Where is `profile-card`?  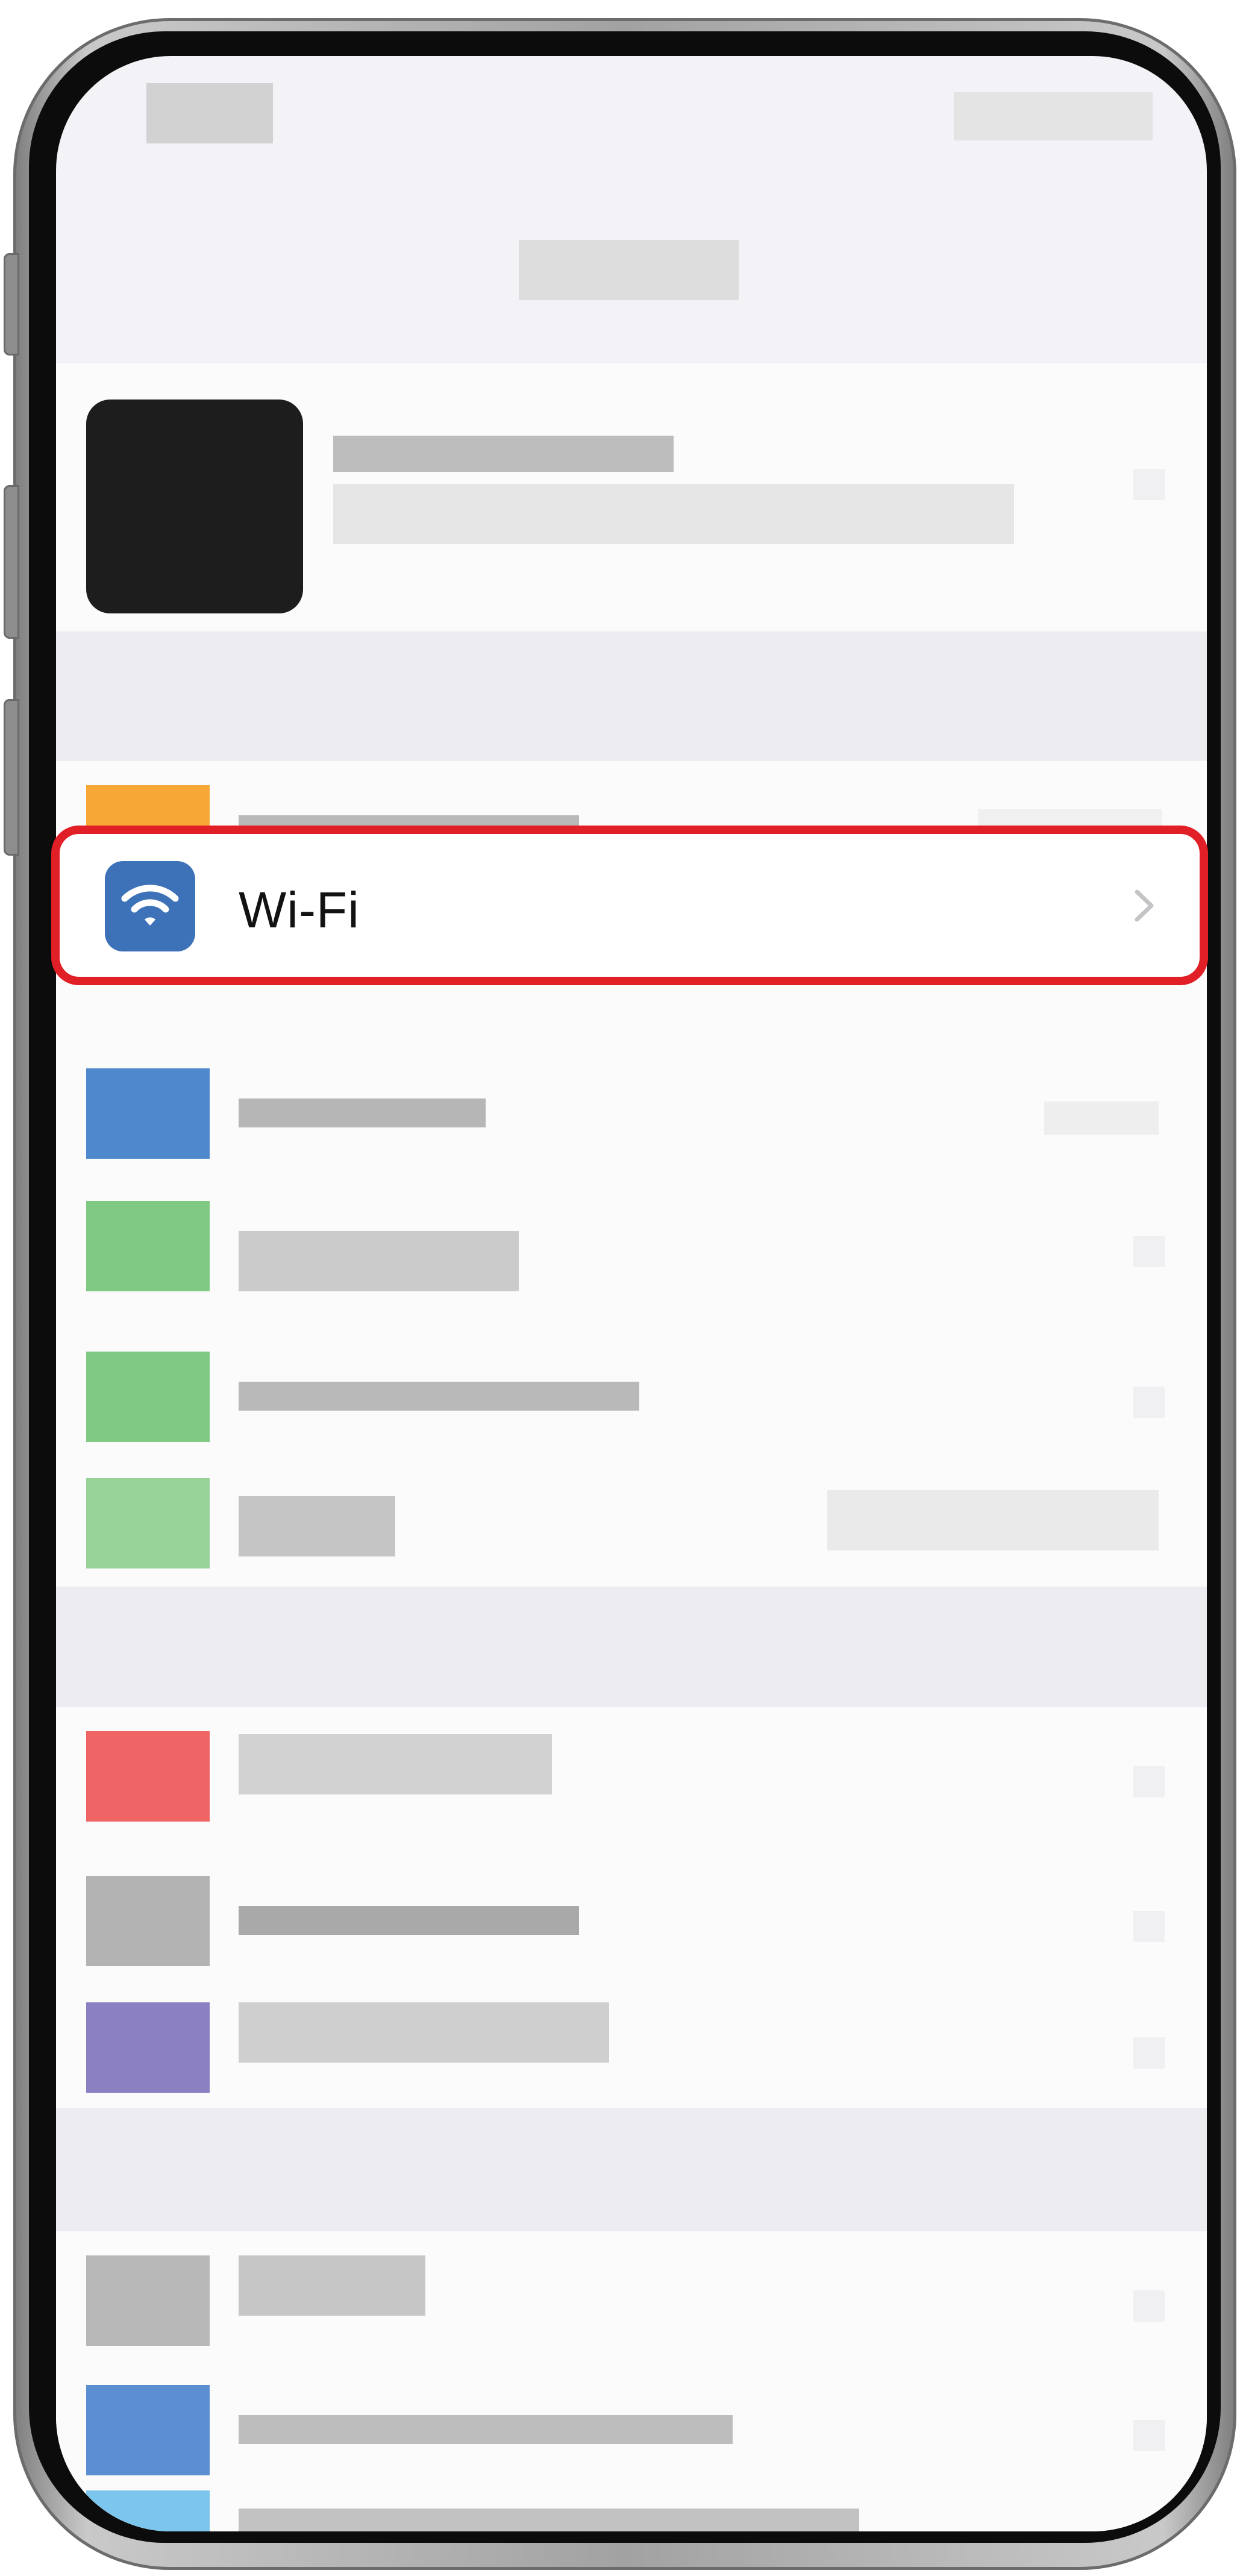
profile-card is located at coordinates (631, 497).